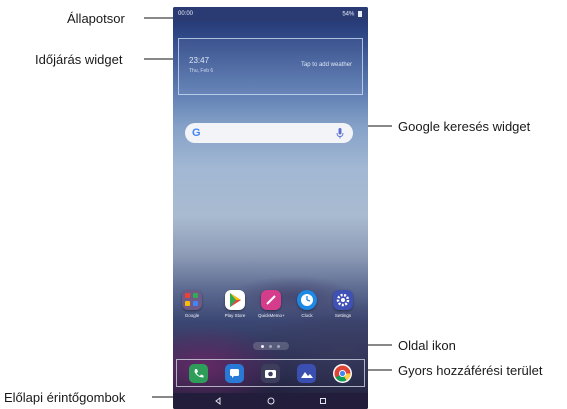 The width and height of the screenshot is (567, 409). What do you see at coordinates (218, 401) in the screenshot?
I see `back-button-icon` at bounding box center [218, 401].